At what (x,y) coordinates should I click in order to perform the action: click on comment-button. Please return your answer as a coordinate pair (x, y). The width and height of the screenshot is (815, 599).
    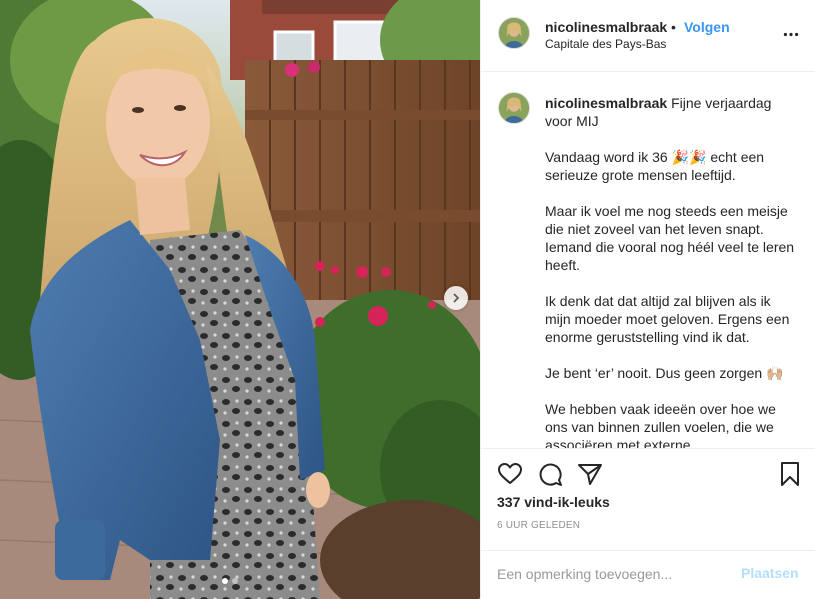
    Looking at the image, I should click on (550, 474).